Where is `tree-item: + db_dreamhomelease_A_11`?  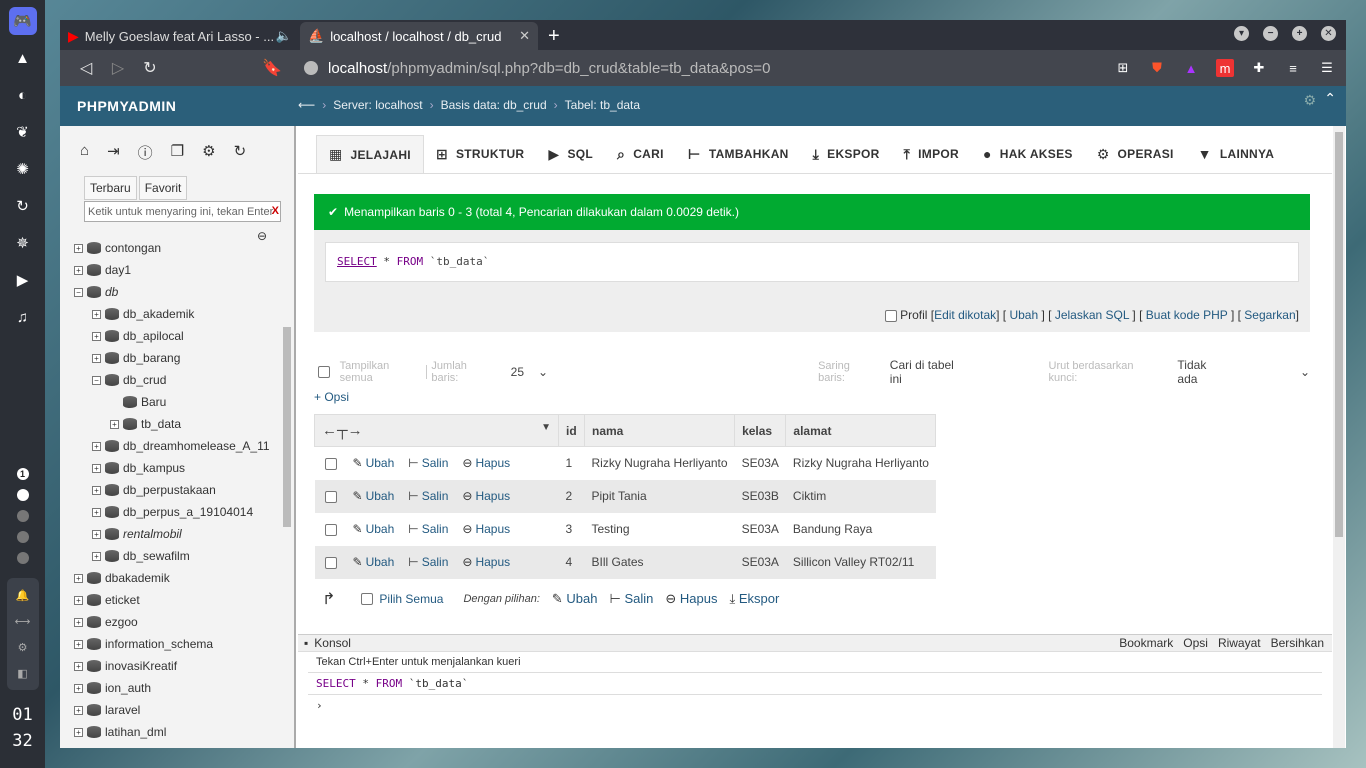
tree-item: + db_dreamhomelease_A_11 is located at coordinates (179, 446).